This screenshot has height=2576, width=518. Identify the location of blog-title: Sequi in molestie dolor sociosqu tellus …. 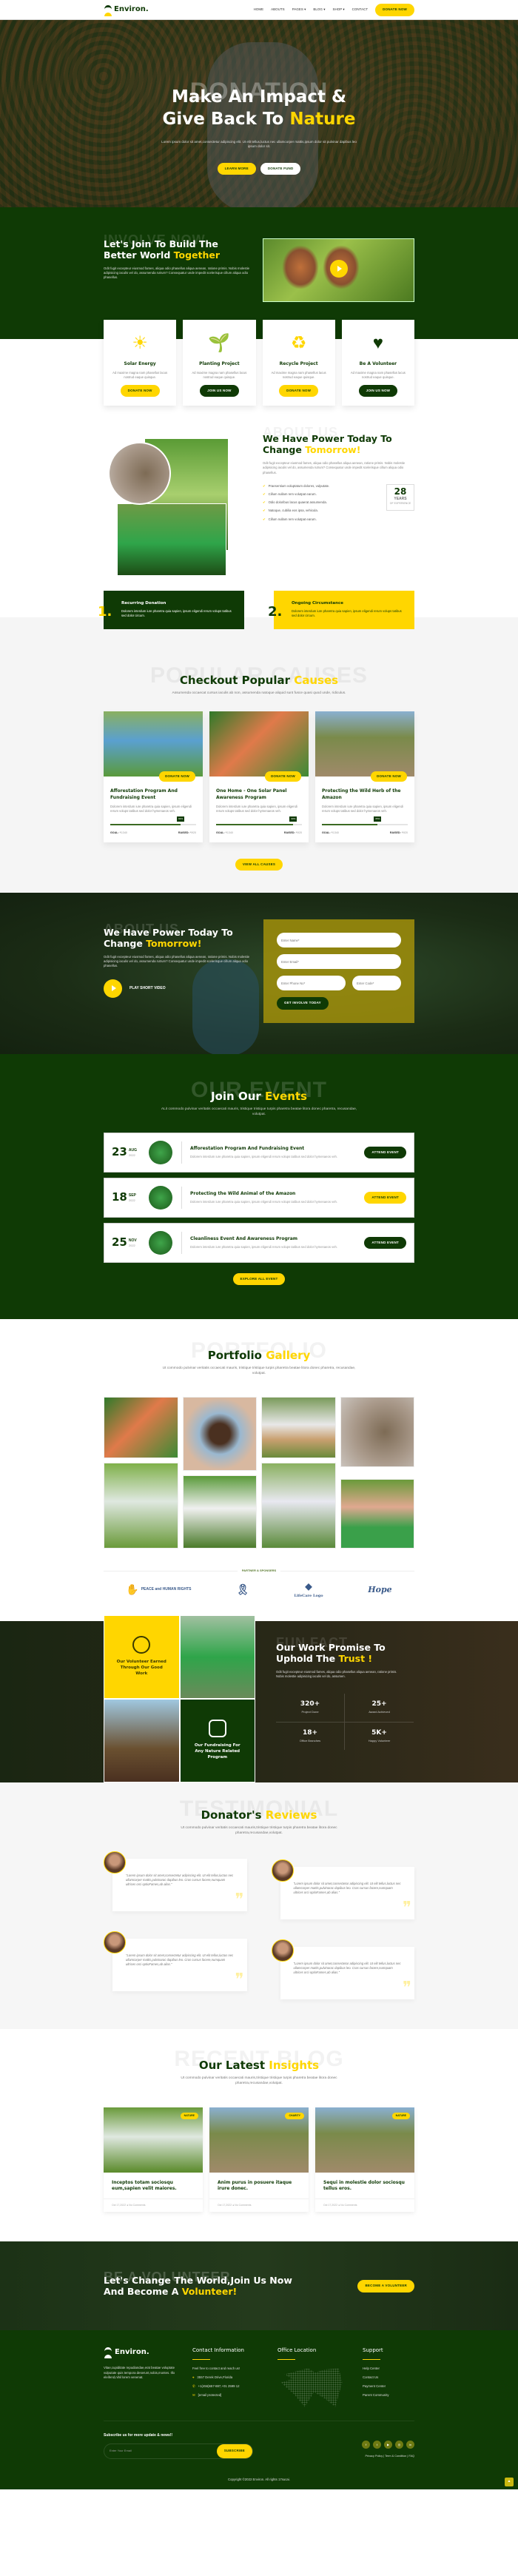
(364, 2186).